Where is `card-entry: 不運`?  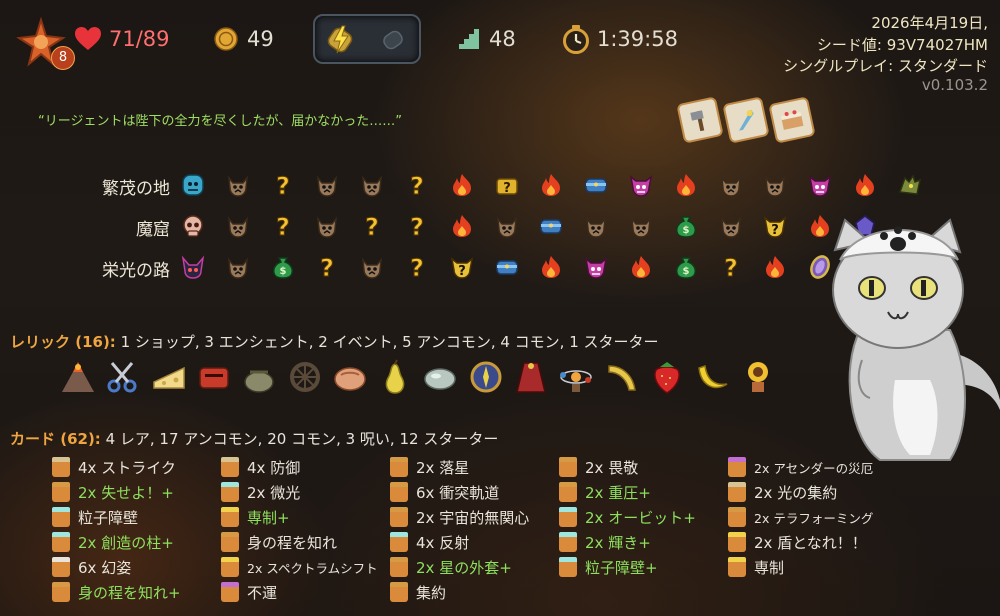
card-entry: 不運 is located at coordinates (249, 592).